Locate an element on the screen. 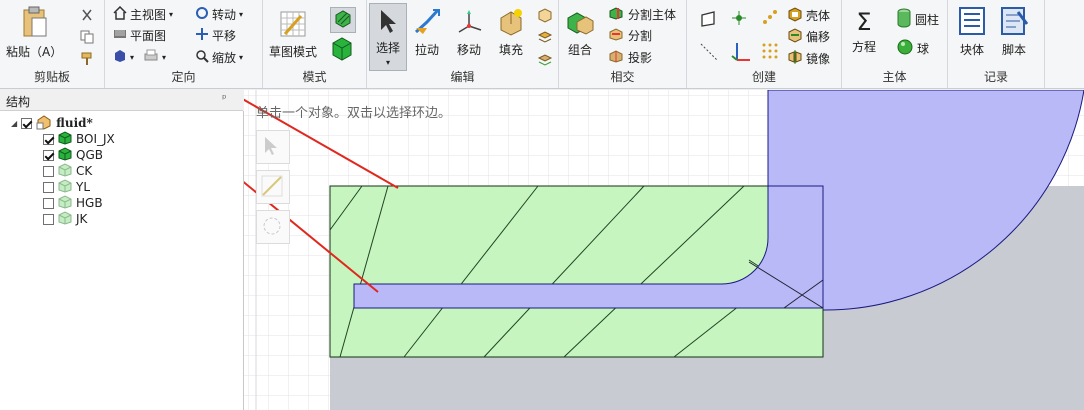 This screenshot has width=1084, height=410. tree-item: QGB is located at coordinates (73, 154).